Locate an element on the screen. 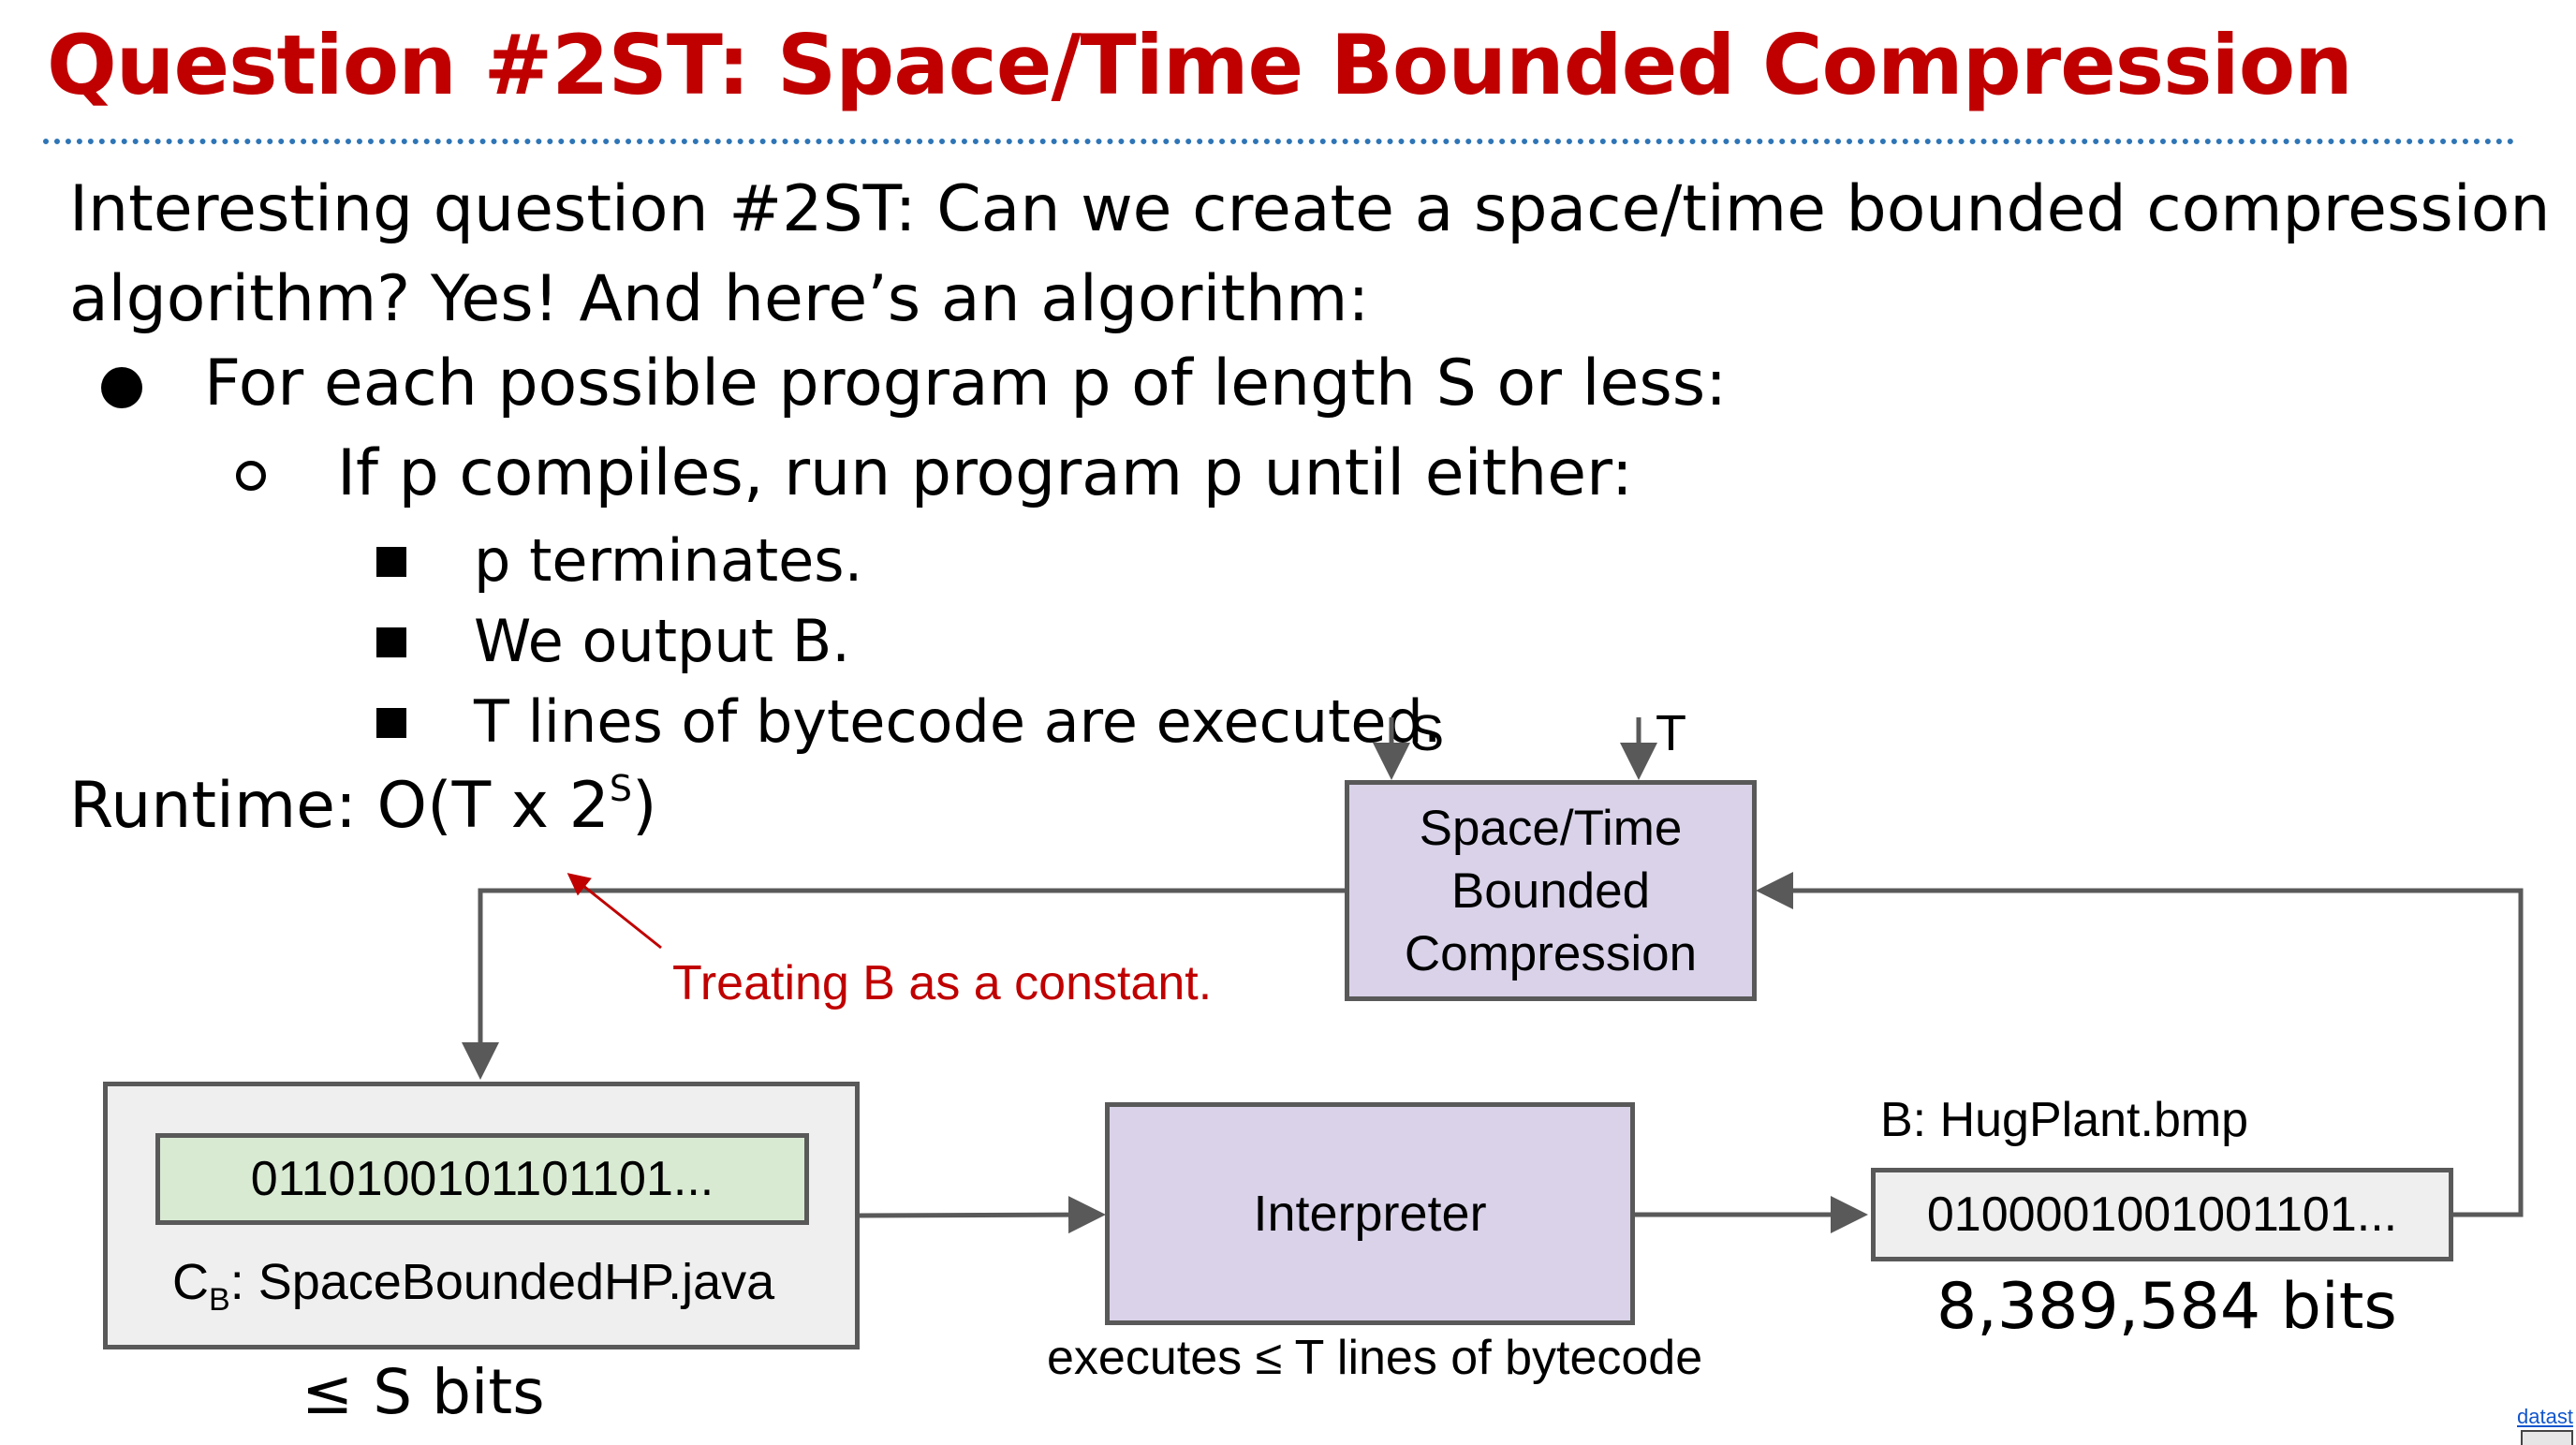 This screenshot has width=2576, height=1445. input-s-label: S is located at coordinates (1427, 733).